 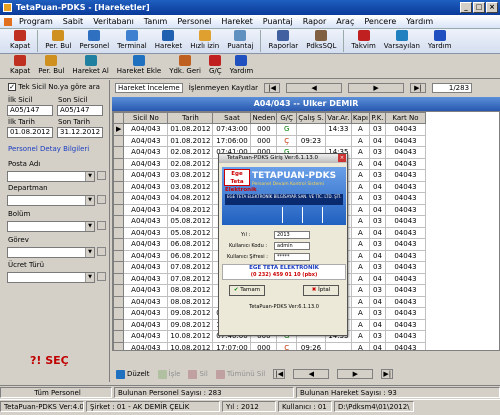 I want to click on maximize-button: □, so click(x=479, y=7).